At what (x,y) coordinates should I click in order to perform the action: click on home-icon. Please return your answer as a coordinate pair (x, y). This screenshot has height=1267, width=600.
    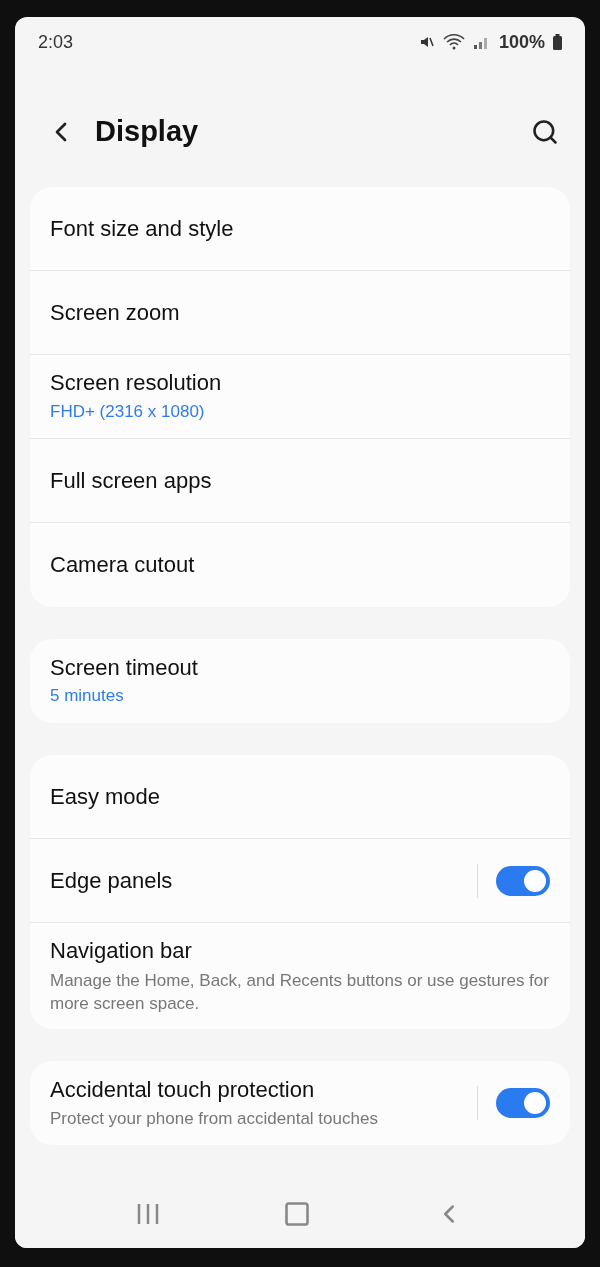
    Looking at the image, I should click on (297, 1214).